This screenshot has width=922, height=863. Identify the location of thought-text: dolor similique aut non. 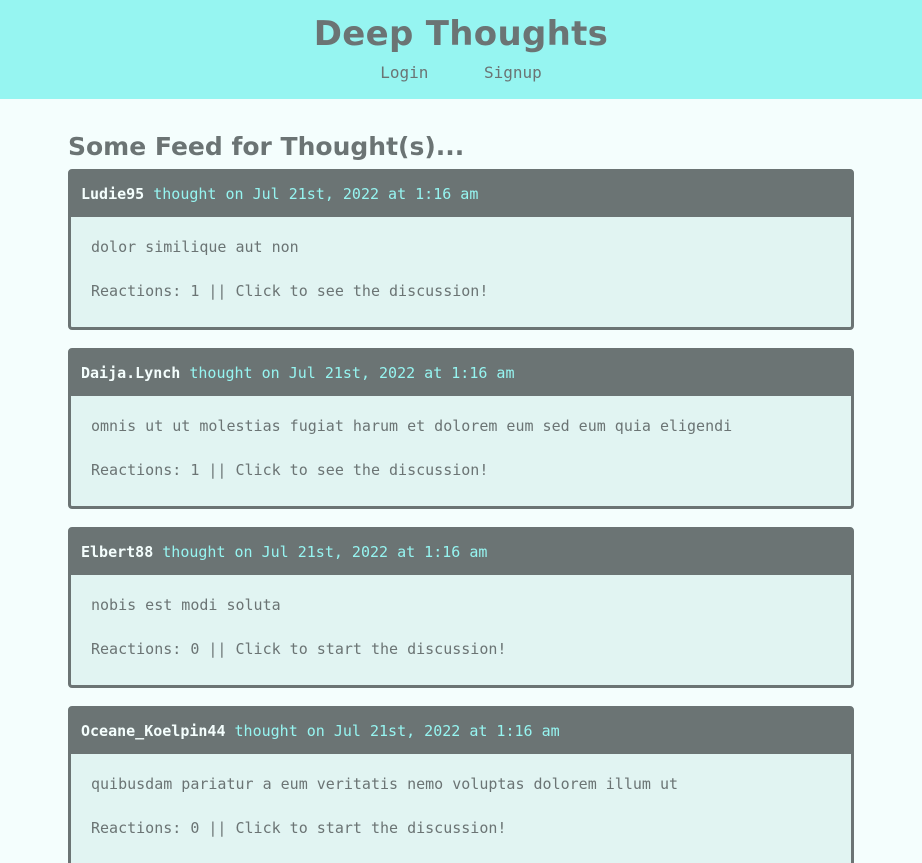
(195, 247).